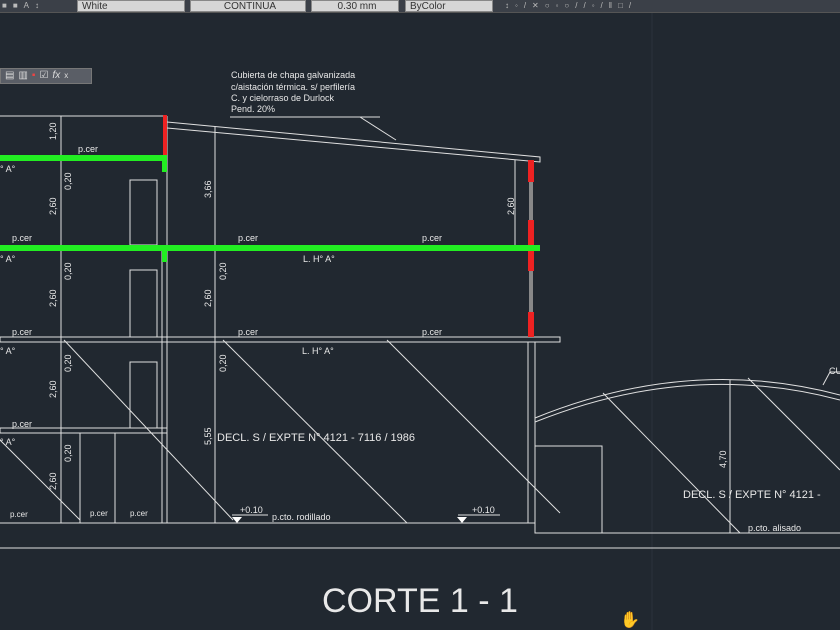 Image resolution: width=840 pixels, height=630 pixels. Describe the element at coordinates (9, 76) in the screenshot. I see `table-icon: ▤` at that location.